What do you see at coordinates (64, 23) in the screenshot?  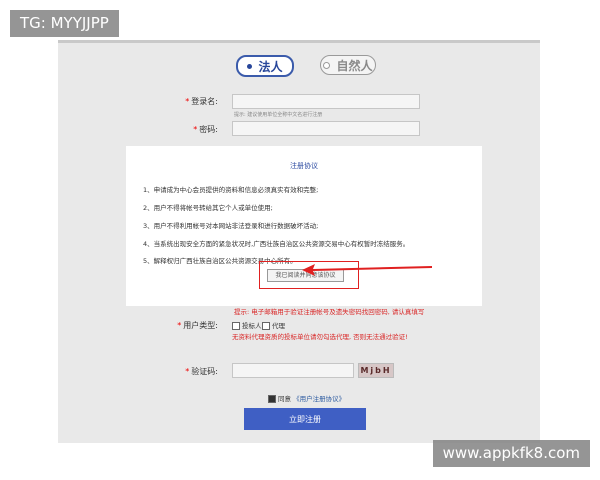 I see `watermark-top-left: TG: MYYJJPP` at bounding box center [64, 23].